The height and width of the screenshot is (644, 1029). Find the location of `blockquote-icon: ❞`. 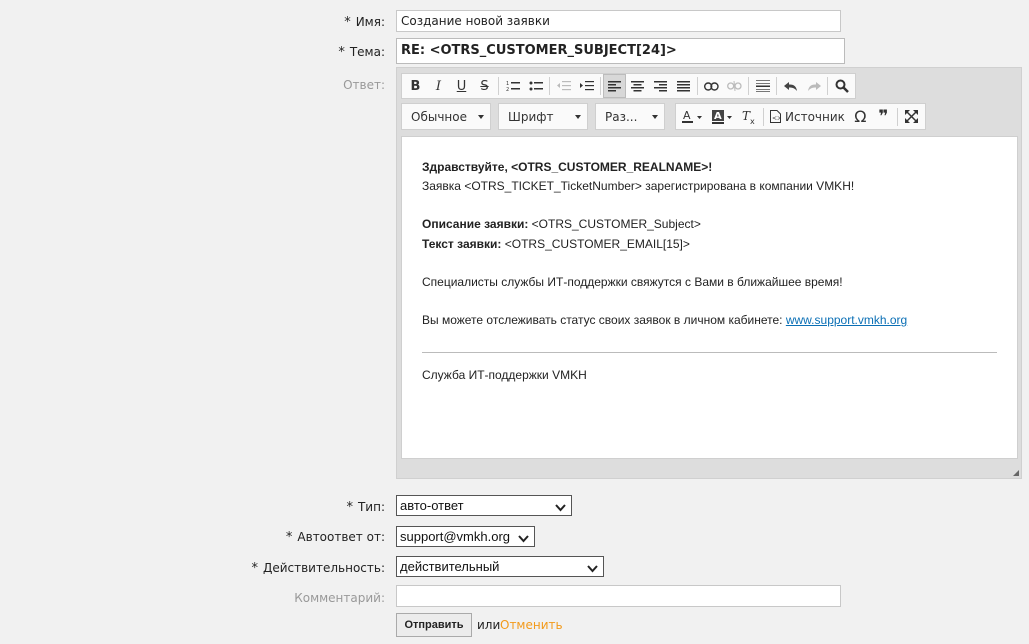

blockquote-icon: ❞ is located at coordinates (883, 117).